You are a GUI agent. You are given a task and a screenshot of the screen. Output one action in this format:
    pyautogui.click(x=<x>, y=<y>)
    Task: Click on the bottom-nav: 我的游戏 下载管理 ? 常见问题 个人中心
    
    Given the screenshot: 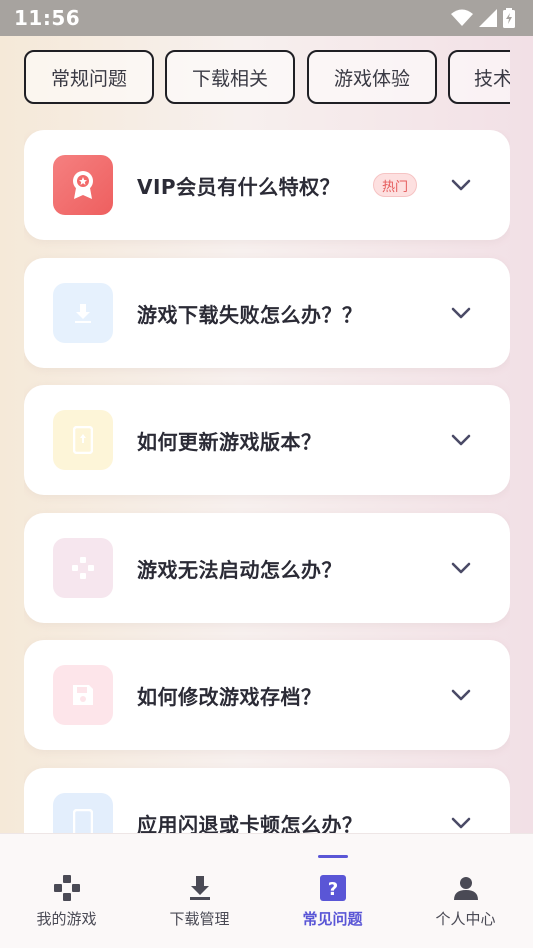 What is the action you would take?
    pyautogui.click(x=266, y=890)
    